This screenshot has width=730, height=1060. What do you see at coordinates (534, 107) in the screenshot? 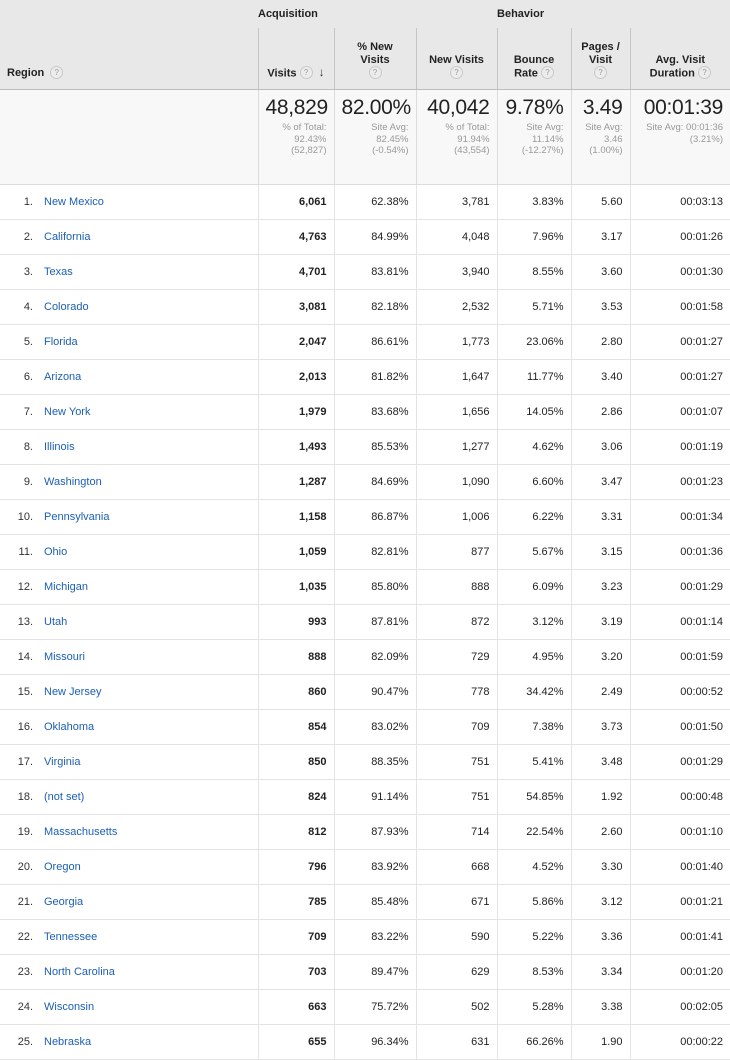
I see `summary-value-bounce-rate: 9.78%` at bounding box center [534, 107].